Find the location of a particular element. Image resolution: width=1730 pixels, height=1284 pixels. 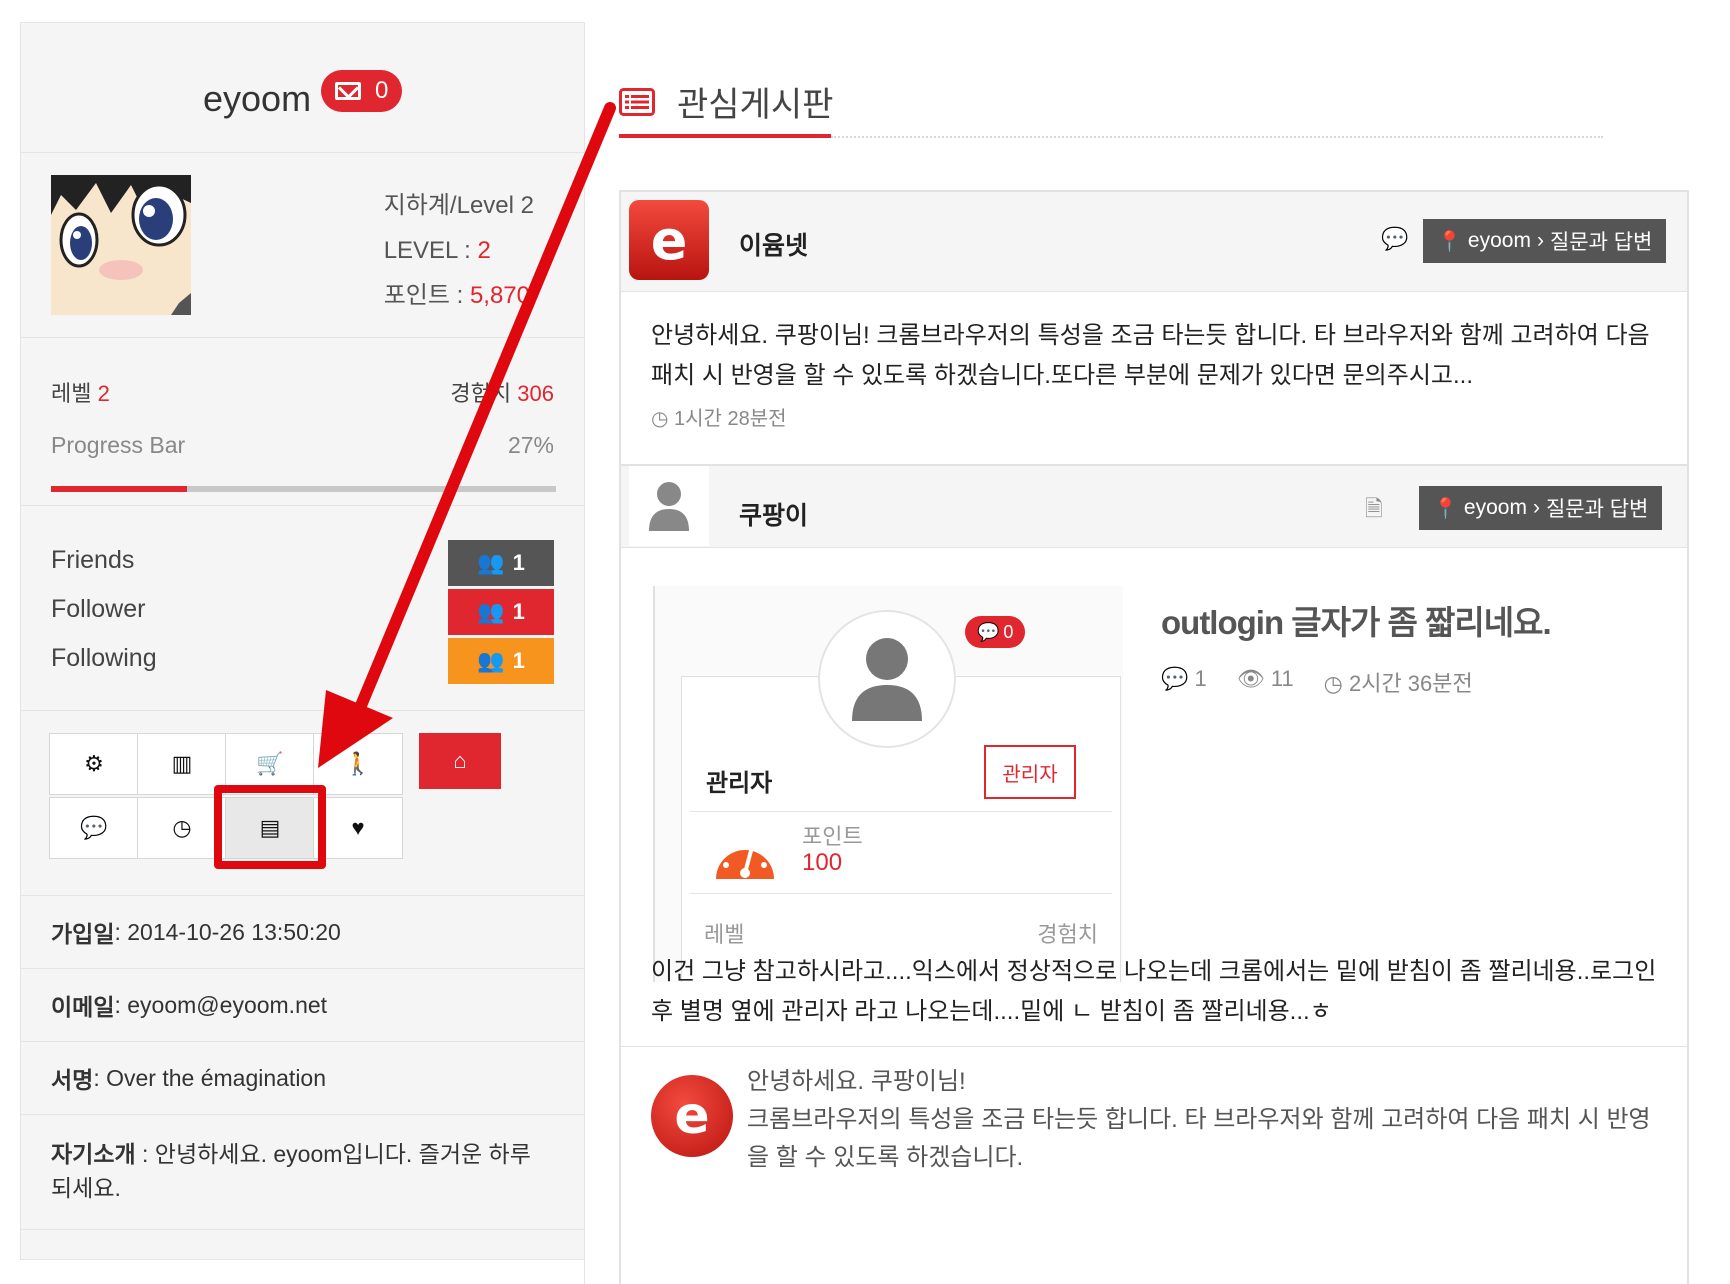

page-title: 관심게시판 is located at coordinates (726, 101).